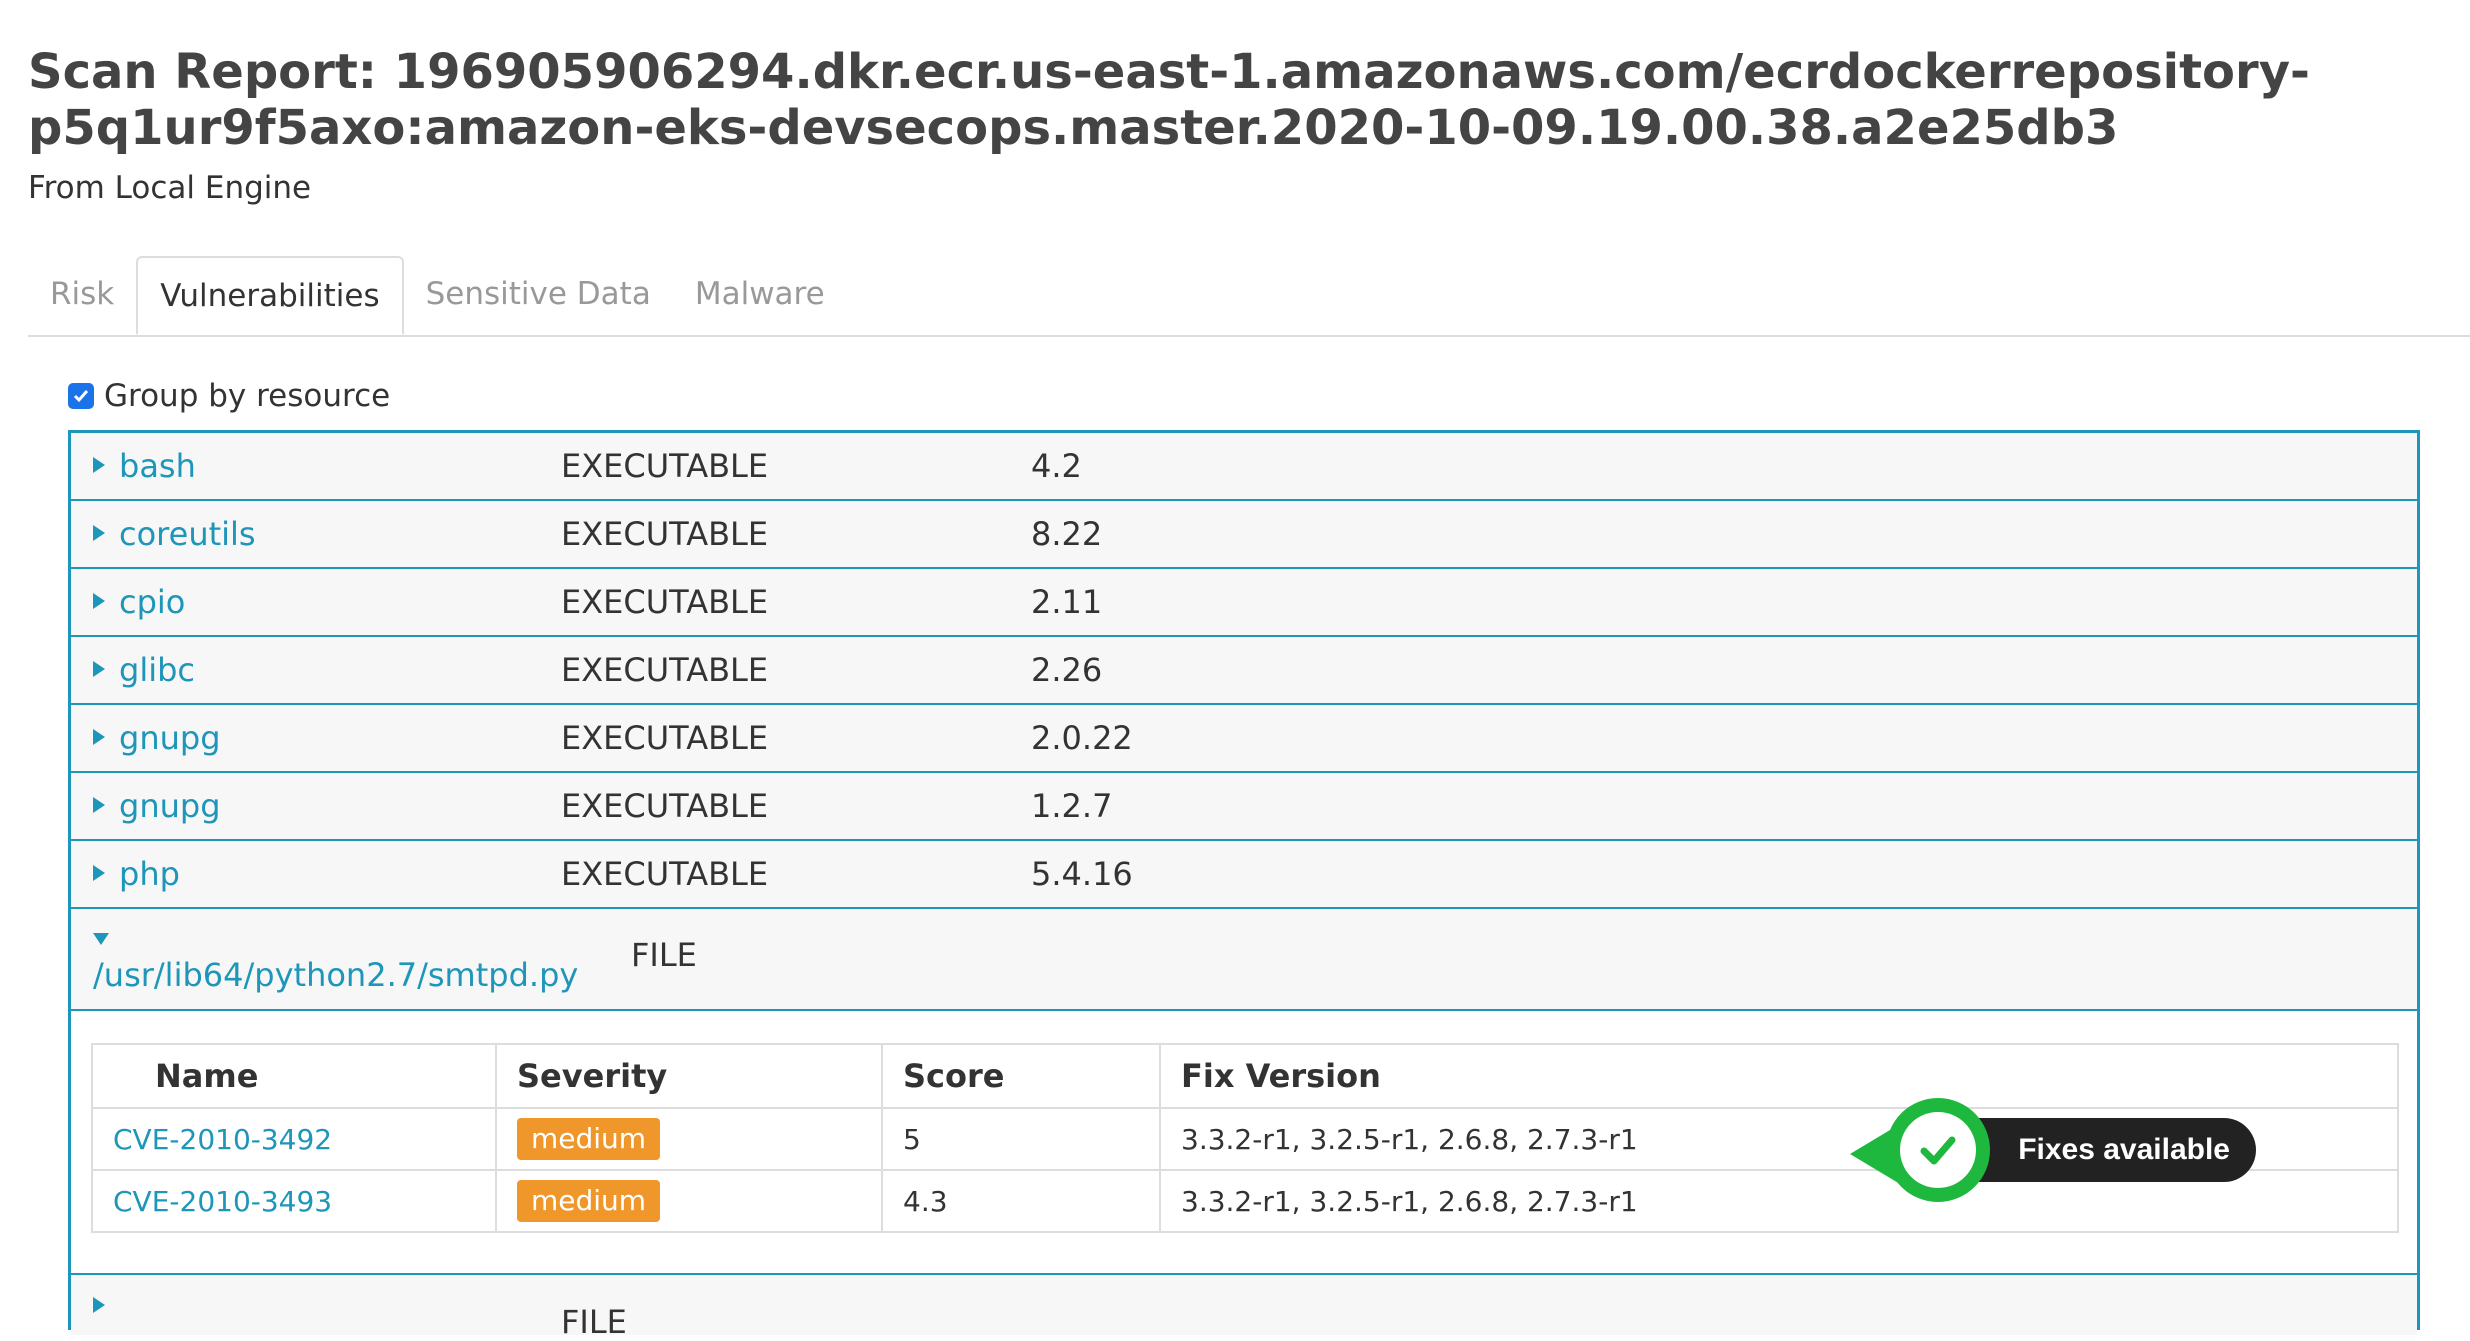 This screenshot has height=1341, width=2470. I want to click on resource-version: 8.22, so click(1067, 534).